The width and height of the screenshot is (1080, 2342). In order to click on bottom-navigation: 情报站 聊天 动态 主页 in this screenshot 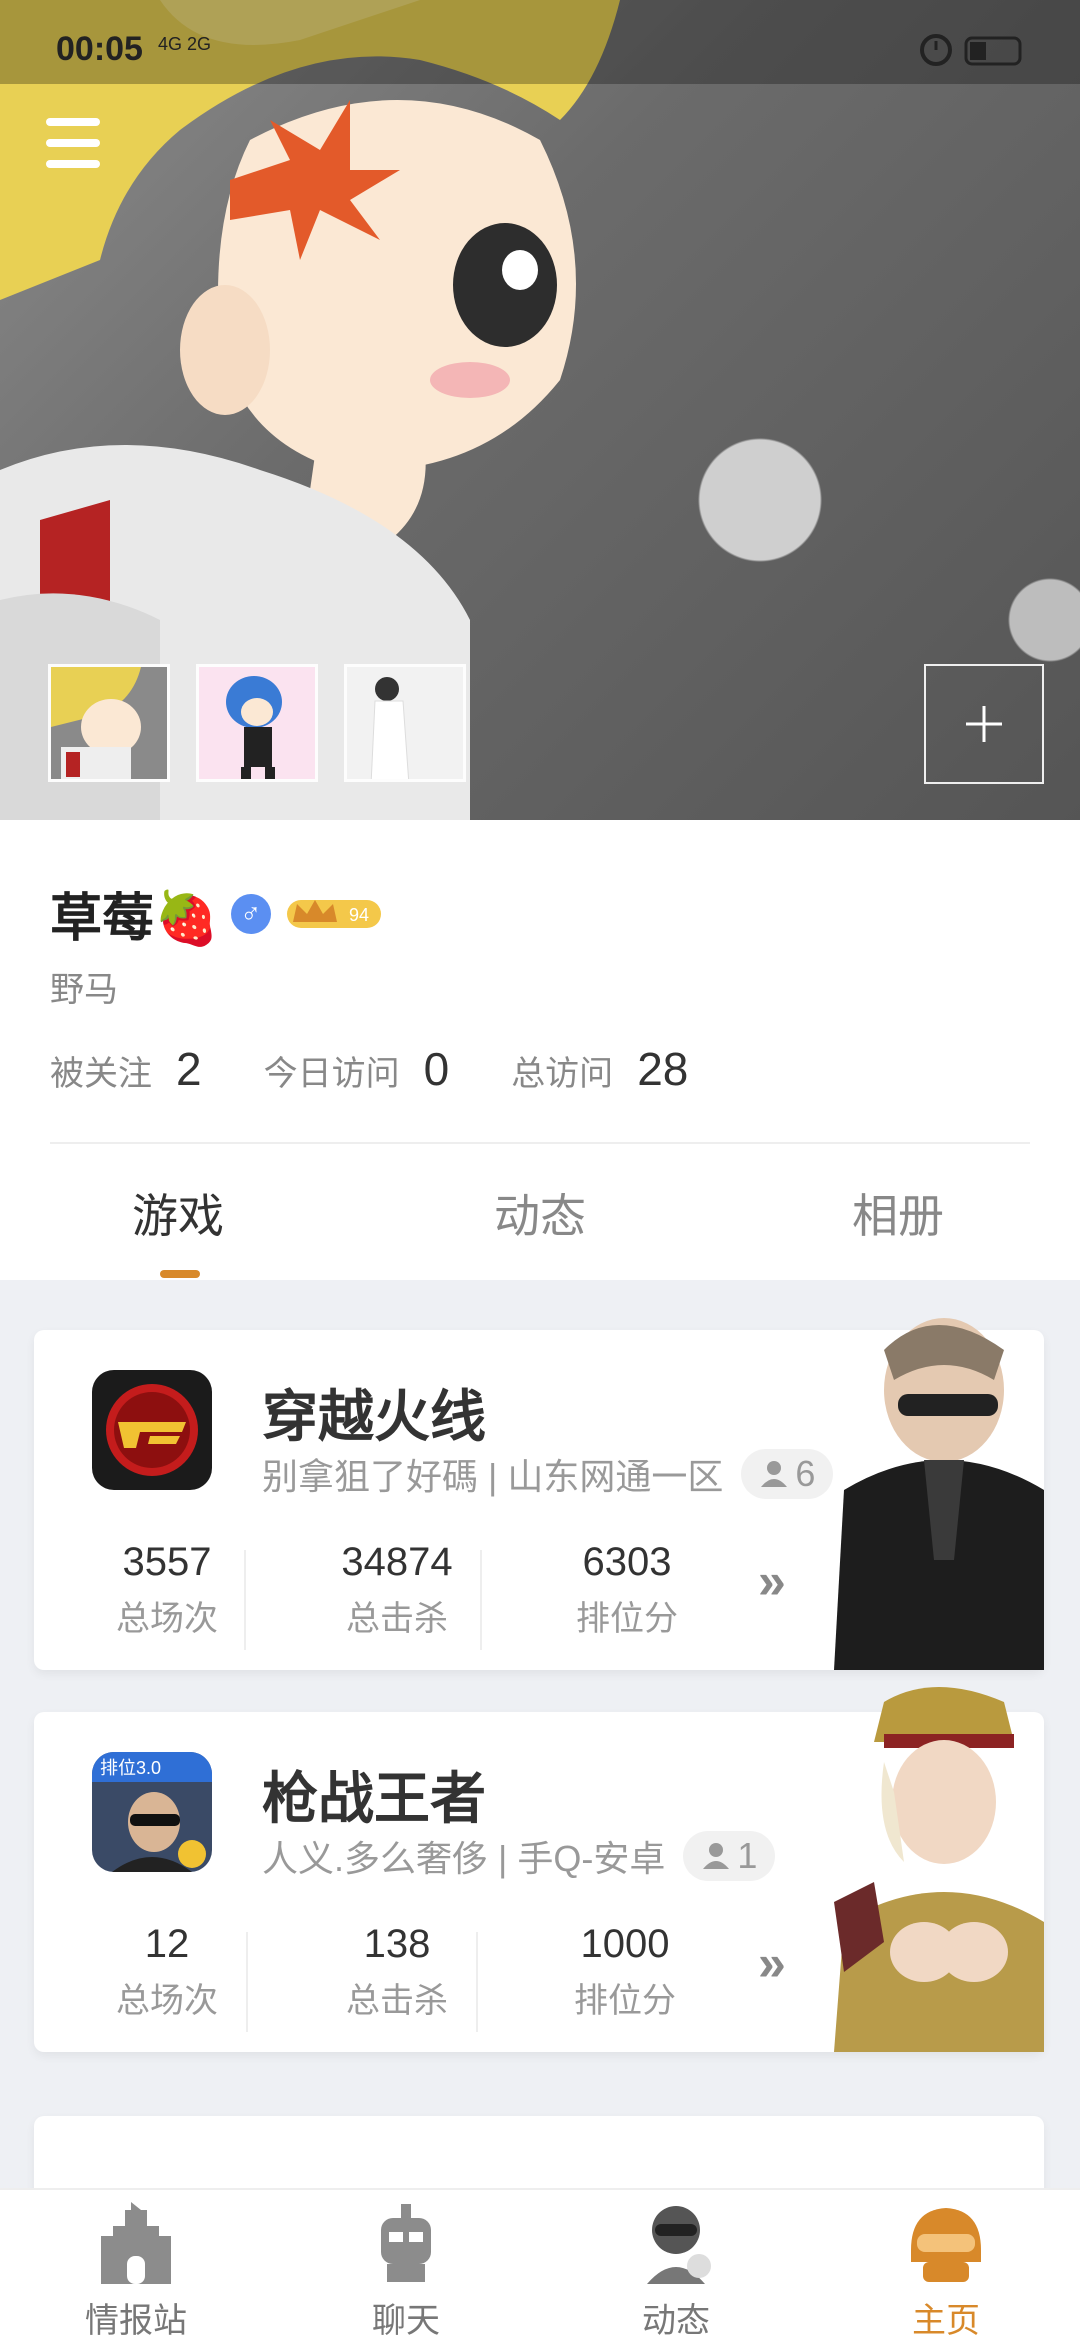, I will do `click(540, 2265)`.